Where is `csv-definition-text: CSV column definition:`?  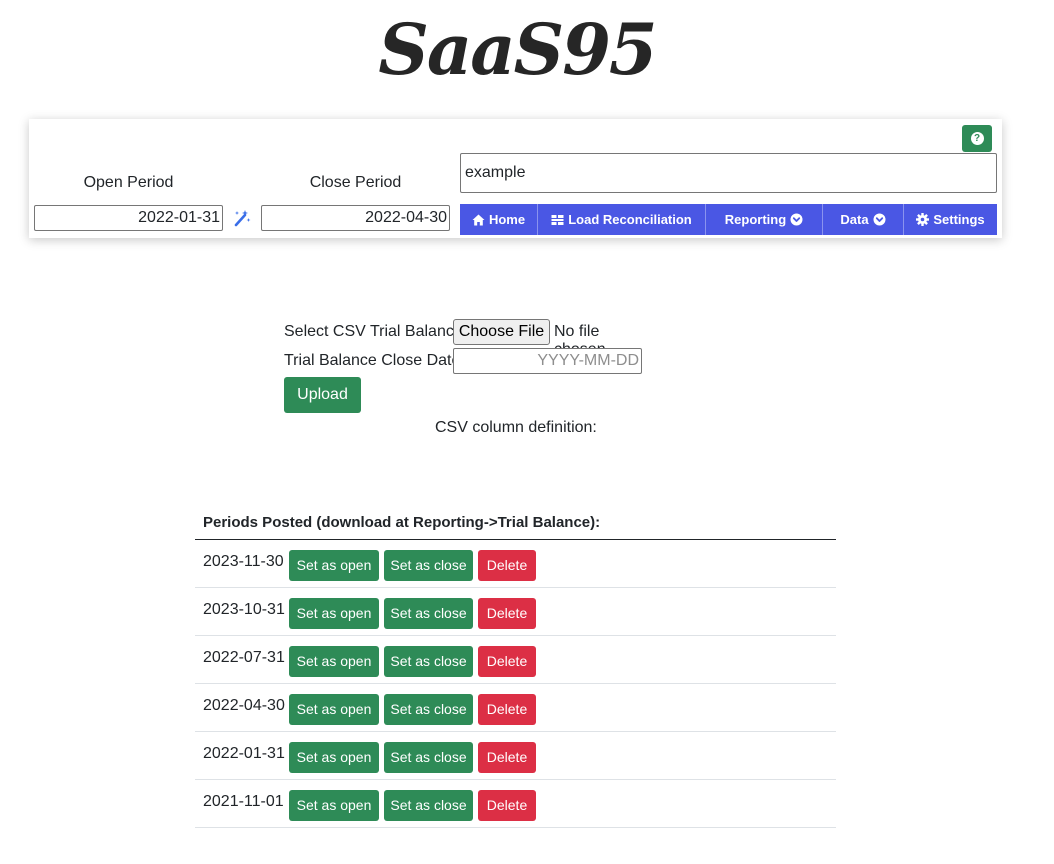
csv-definition-text: CSV column definition: is located at coordinates (516, 427).